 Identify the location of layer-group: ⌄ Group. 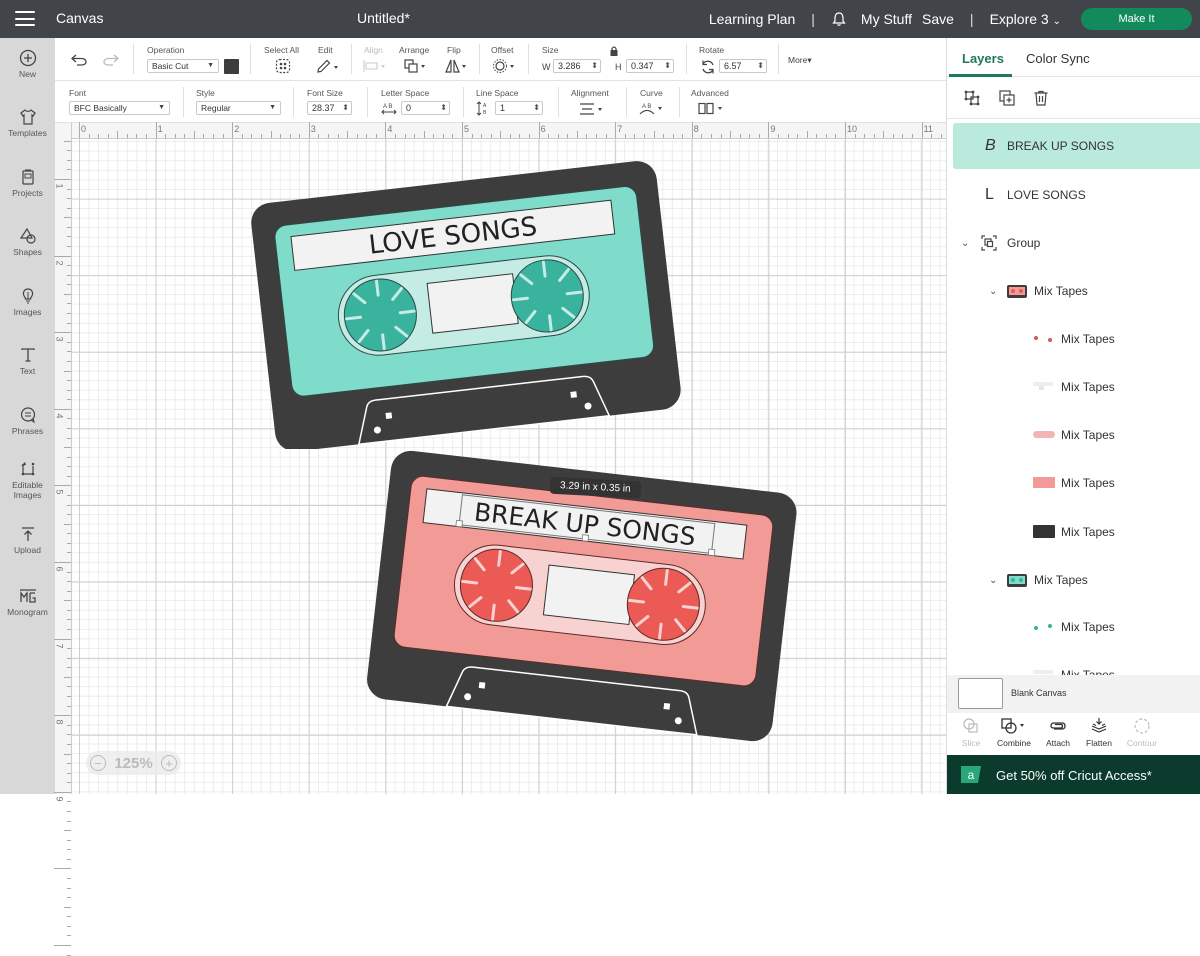
(1076, 243).